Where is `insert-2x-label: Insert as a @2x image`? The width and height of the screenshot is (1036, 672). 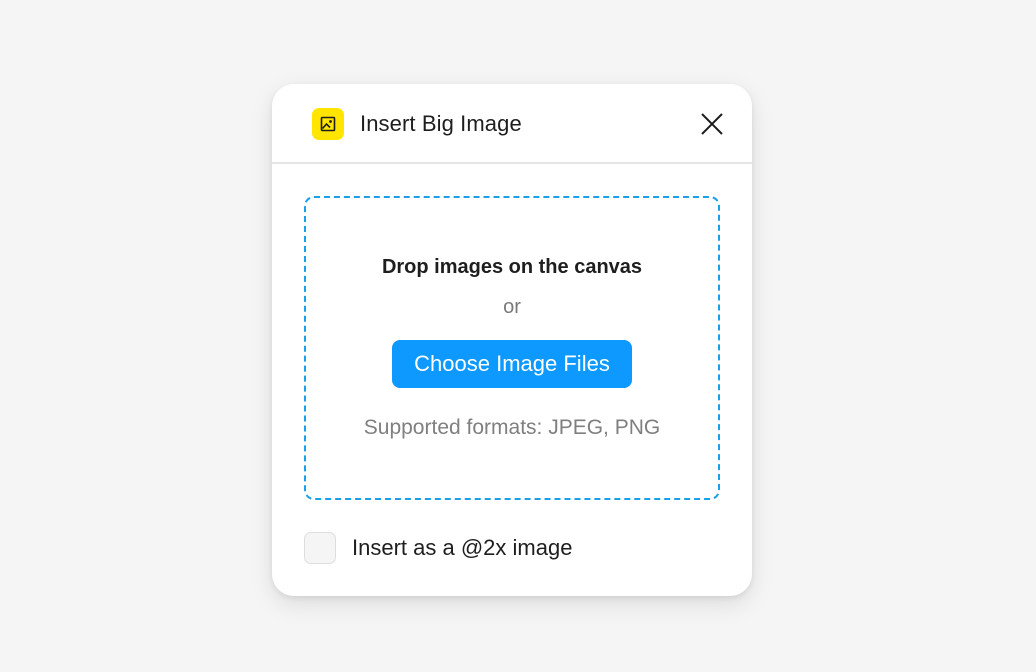
insert-2x-label: Insert as a @2x image is located at coordinates (462, 548).